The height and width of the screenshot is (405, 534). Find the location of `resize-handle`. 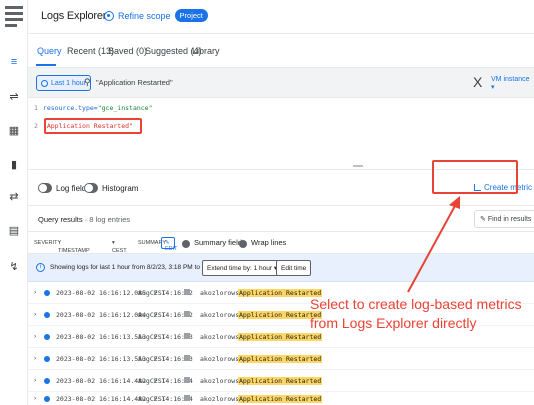

resize-handle is located at coordinates (358, 166).